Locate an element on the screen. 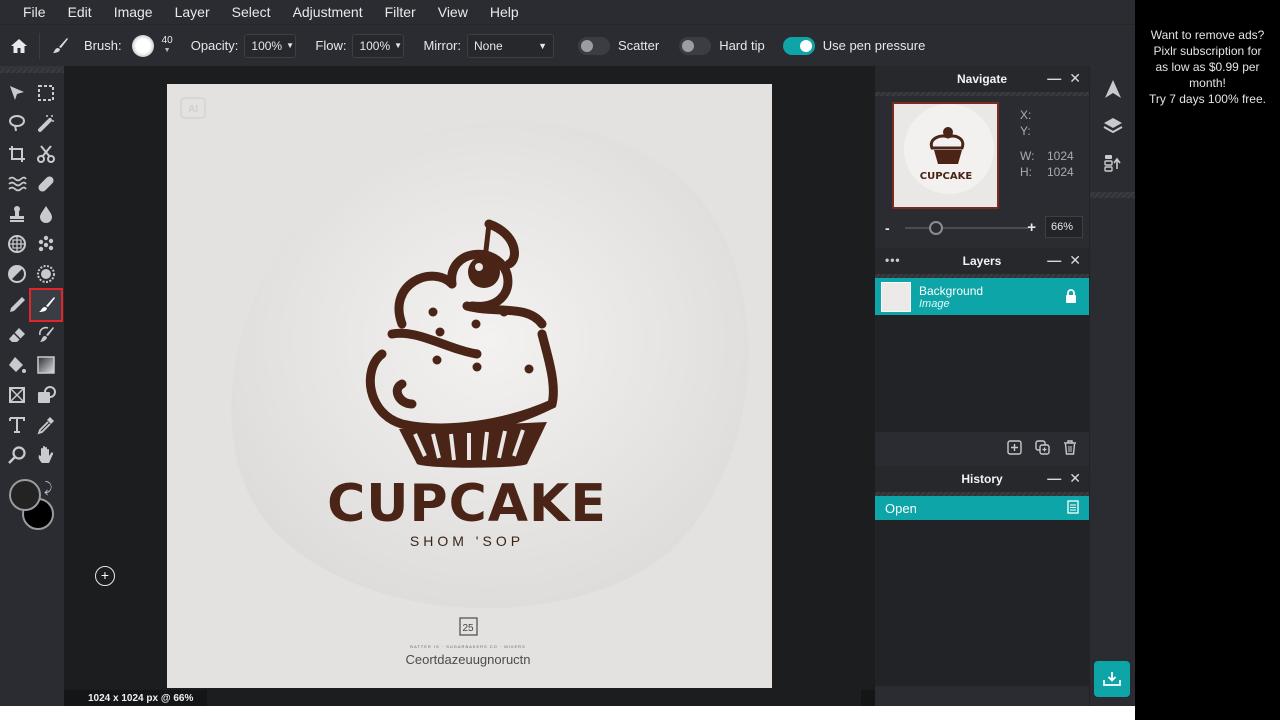 The width and height of the screenshot is (1280, 720). flow-dropdown: 100% ▼ is located at coordinates (378, 45).